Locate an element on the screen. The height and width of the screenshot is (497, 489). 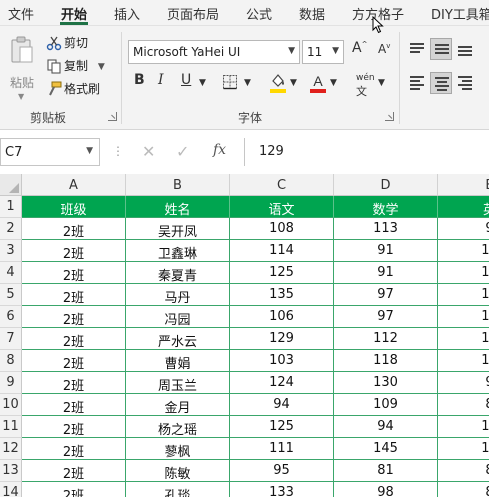
header-cell: 语文 is located at coordinates (282, 207).